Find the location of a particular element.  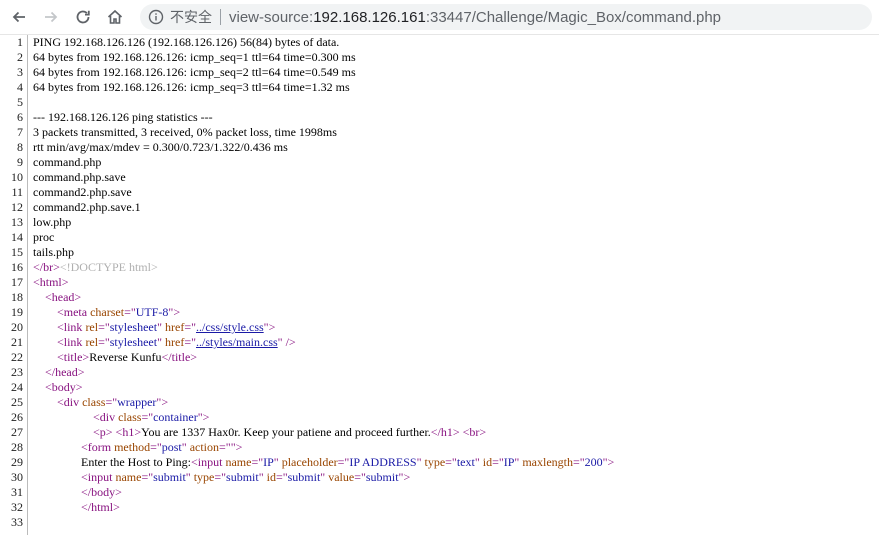

attr-name: rel is located at coordinates (92, 342).